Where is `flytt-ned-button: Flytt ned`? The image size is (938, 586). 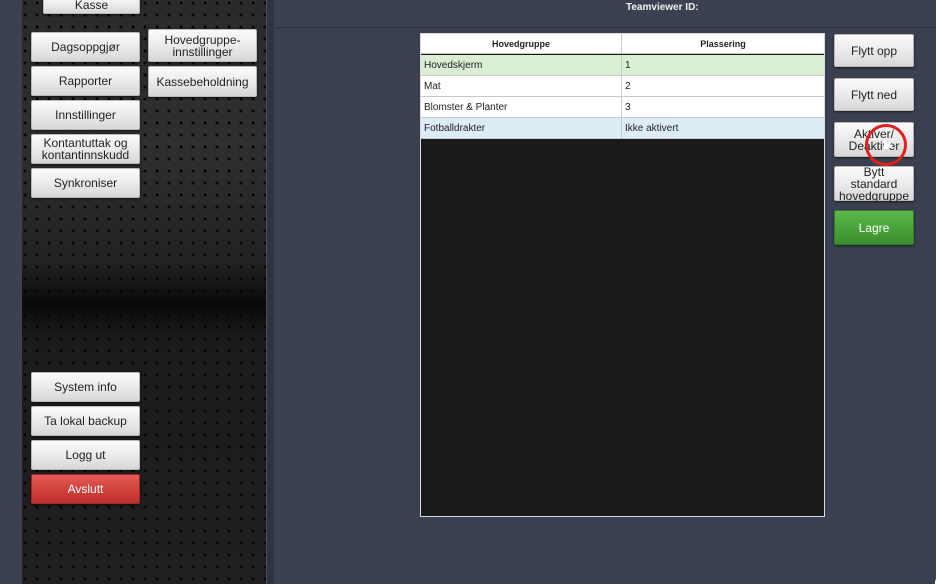 flytt-ned-button: Flytt ned is located at coordinates (874, 94).